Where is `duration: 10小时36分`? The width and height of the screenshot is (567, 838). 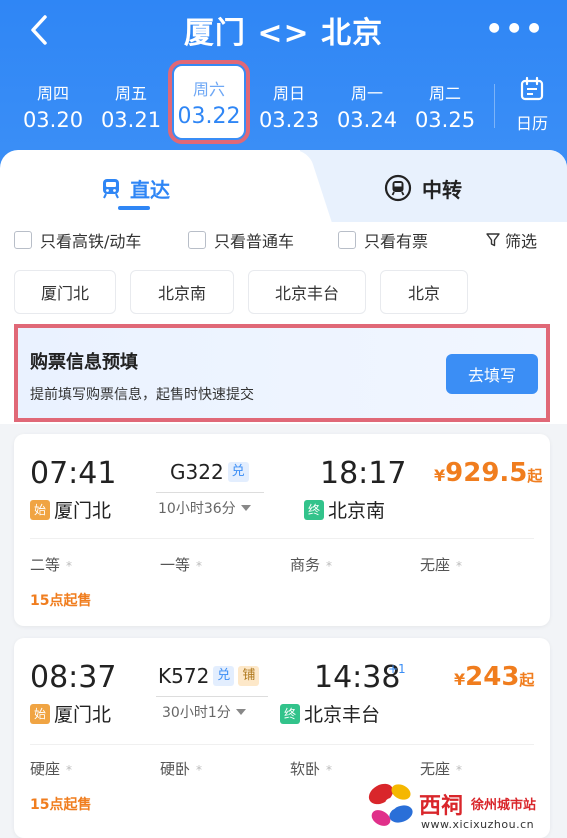 duration: 10小时36分 is located at coordinates (205, 508).